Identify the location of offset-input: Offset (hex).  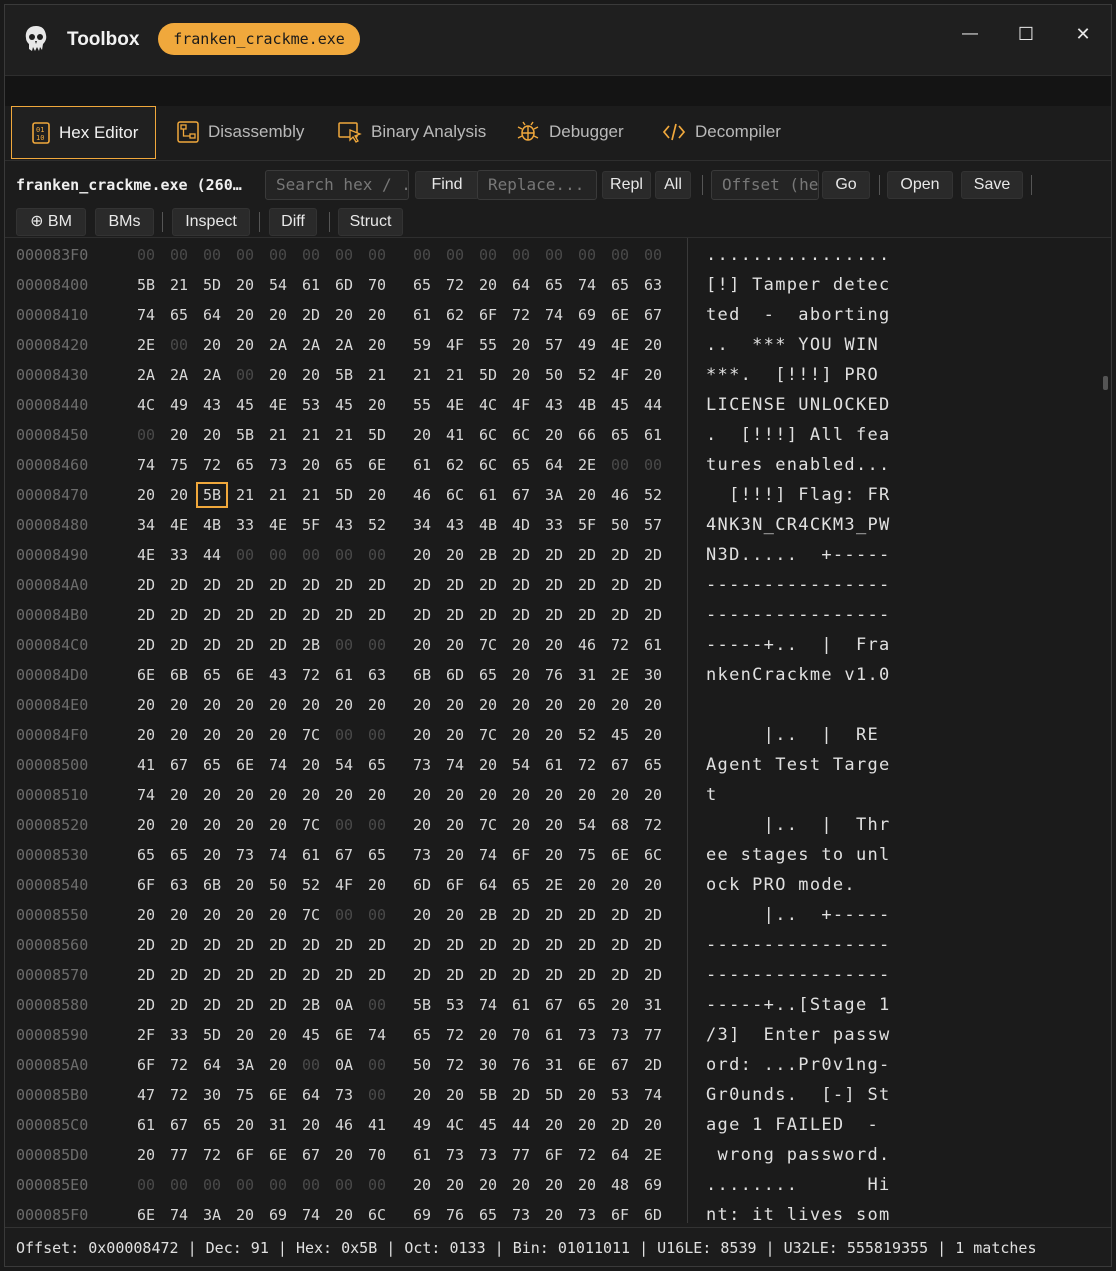
(765, 185).